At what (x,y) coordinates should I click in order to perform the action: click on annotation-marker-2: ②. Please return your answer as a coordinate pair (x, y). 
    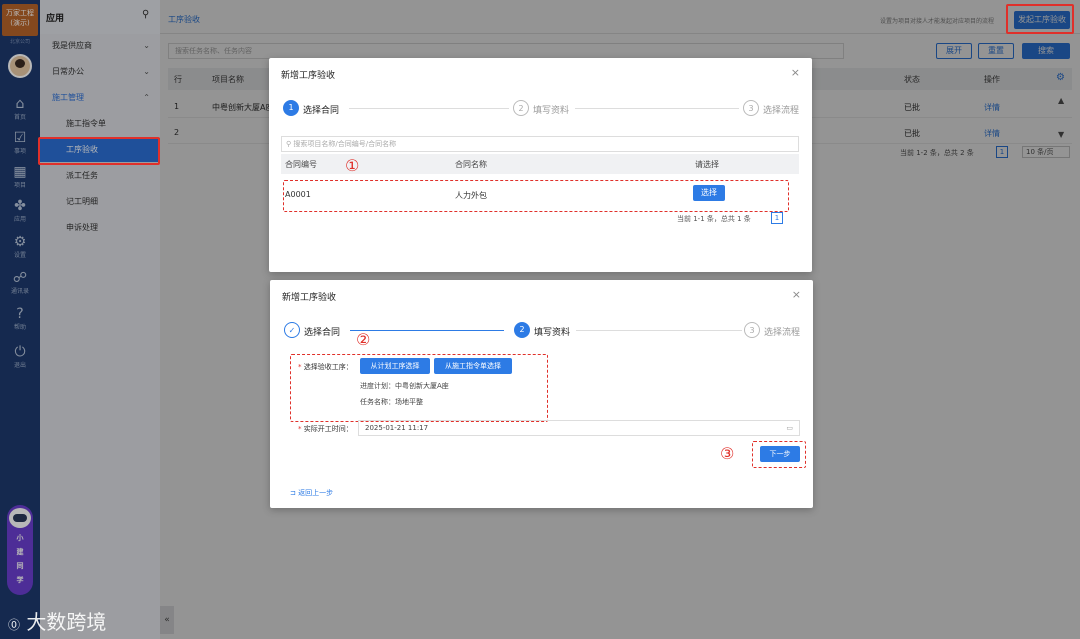
    Looking at the image, I should click on (363, 339).